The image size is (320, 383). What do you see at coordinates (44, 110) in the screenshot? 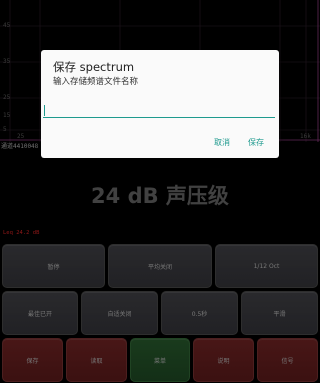
I see `text-caret` at bounding box center [44, 110].